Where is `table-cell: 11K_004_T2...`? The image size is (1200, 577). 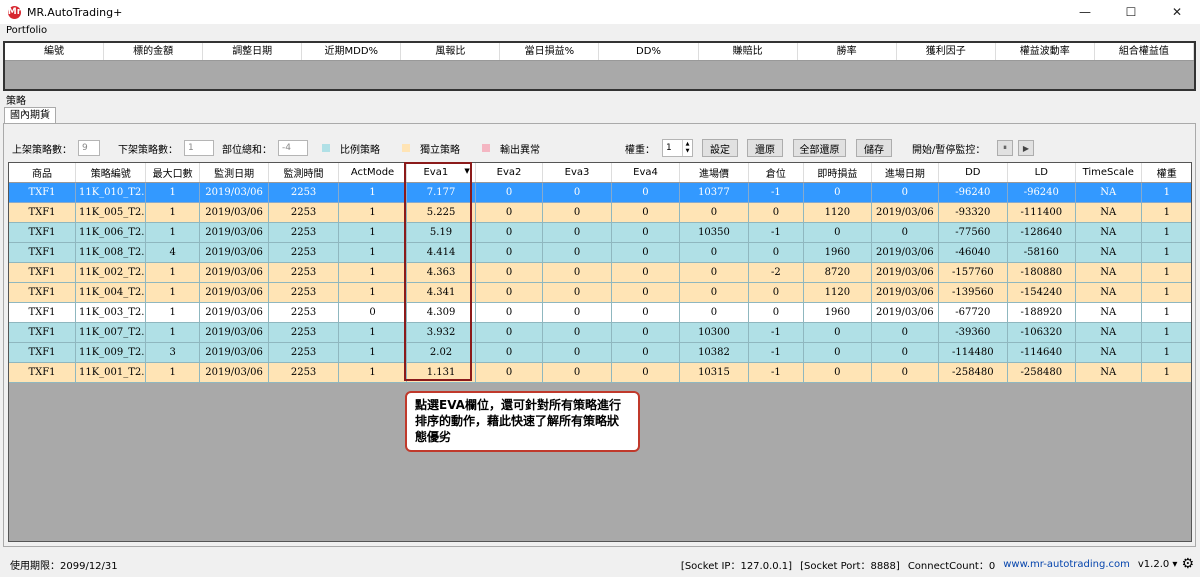
table-cell: 11K_004_T2... is located at coordinates (111, 292).